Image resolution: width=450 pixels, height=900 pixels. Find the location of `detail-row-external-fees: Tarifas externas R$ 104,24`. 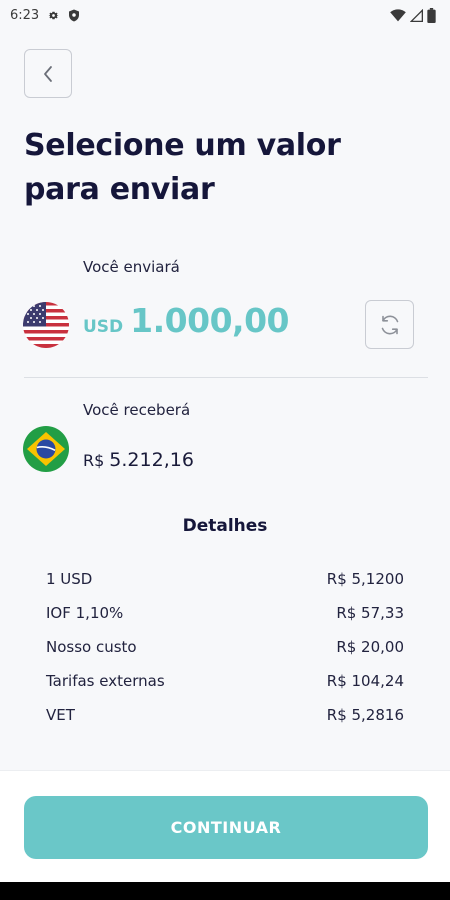

detail-row-external-fees: Tarifas externas R$ 104,24 is located at coordinates (225, 681).